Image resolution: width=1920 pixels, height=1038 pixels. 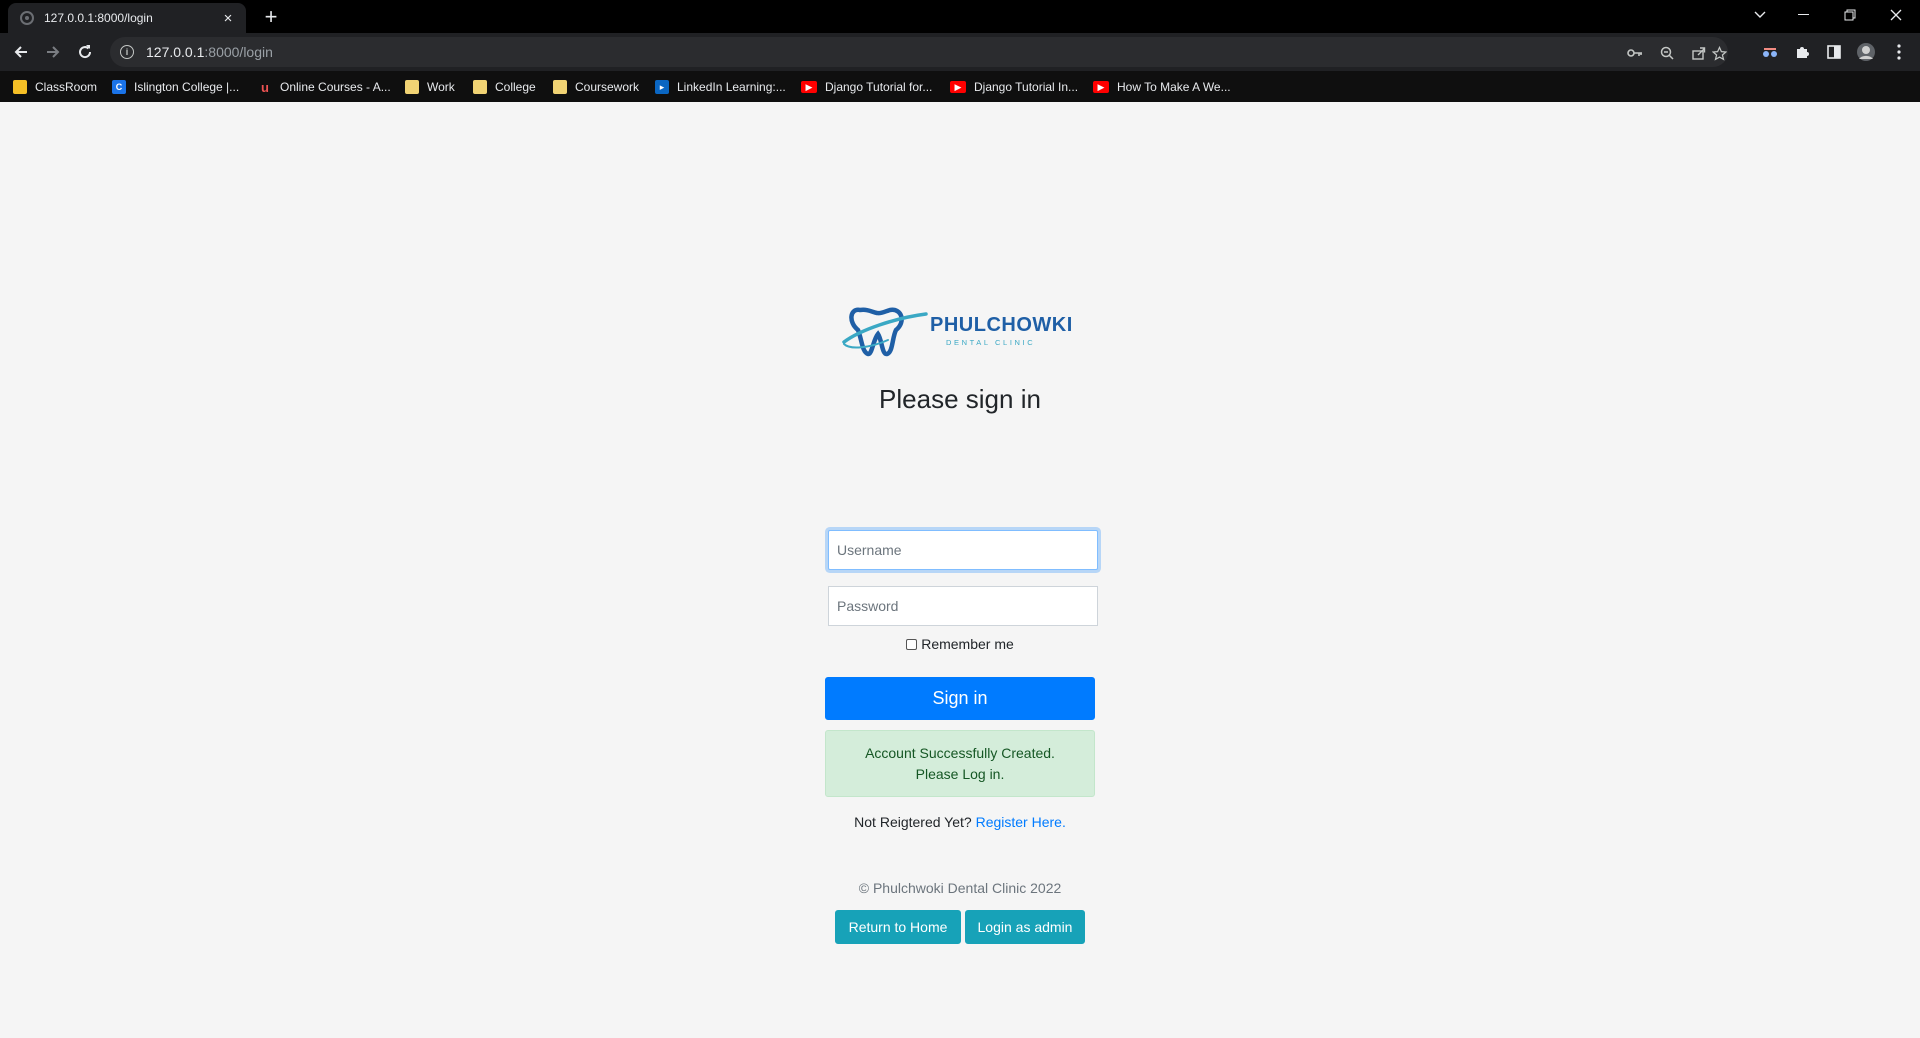 I want to click on tooth-logo-icon, so click(x=885, y=332).